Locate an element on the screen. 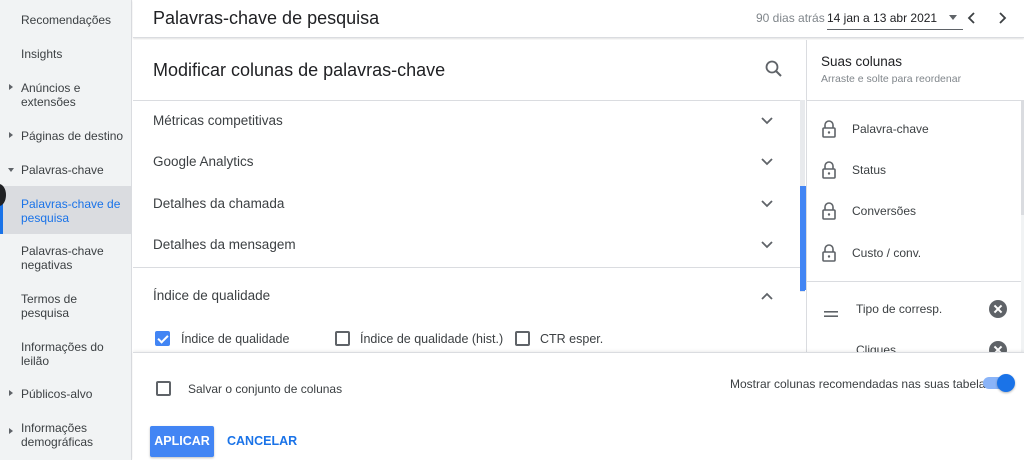 The width and height of the screenshot is (1024, 460). drag-handle-icon is located at coordinates (831, 311).